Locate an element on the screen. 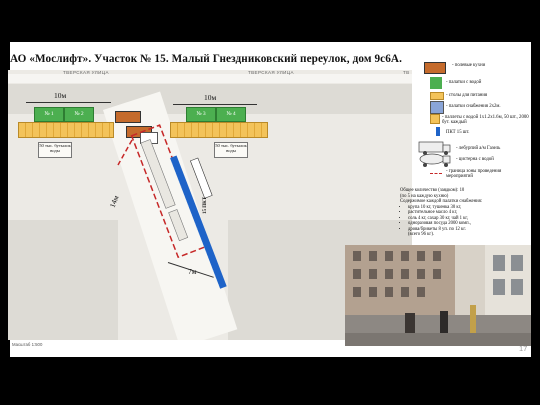 This screenshot has height=405, width=540. field-kitchen-icon is located at coordinates (435, 68).